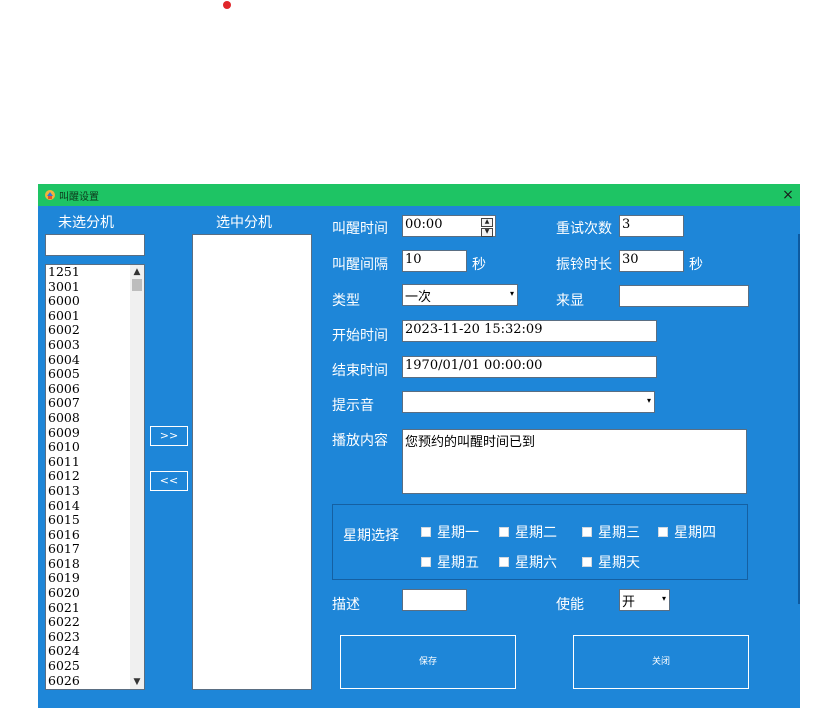  I want to click on add-extension-button: >>, so click(169, 436).